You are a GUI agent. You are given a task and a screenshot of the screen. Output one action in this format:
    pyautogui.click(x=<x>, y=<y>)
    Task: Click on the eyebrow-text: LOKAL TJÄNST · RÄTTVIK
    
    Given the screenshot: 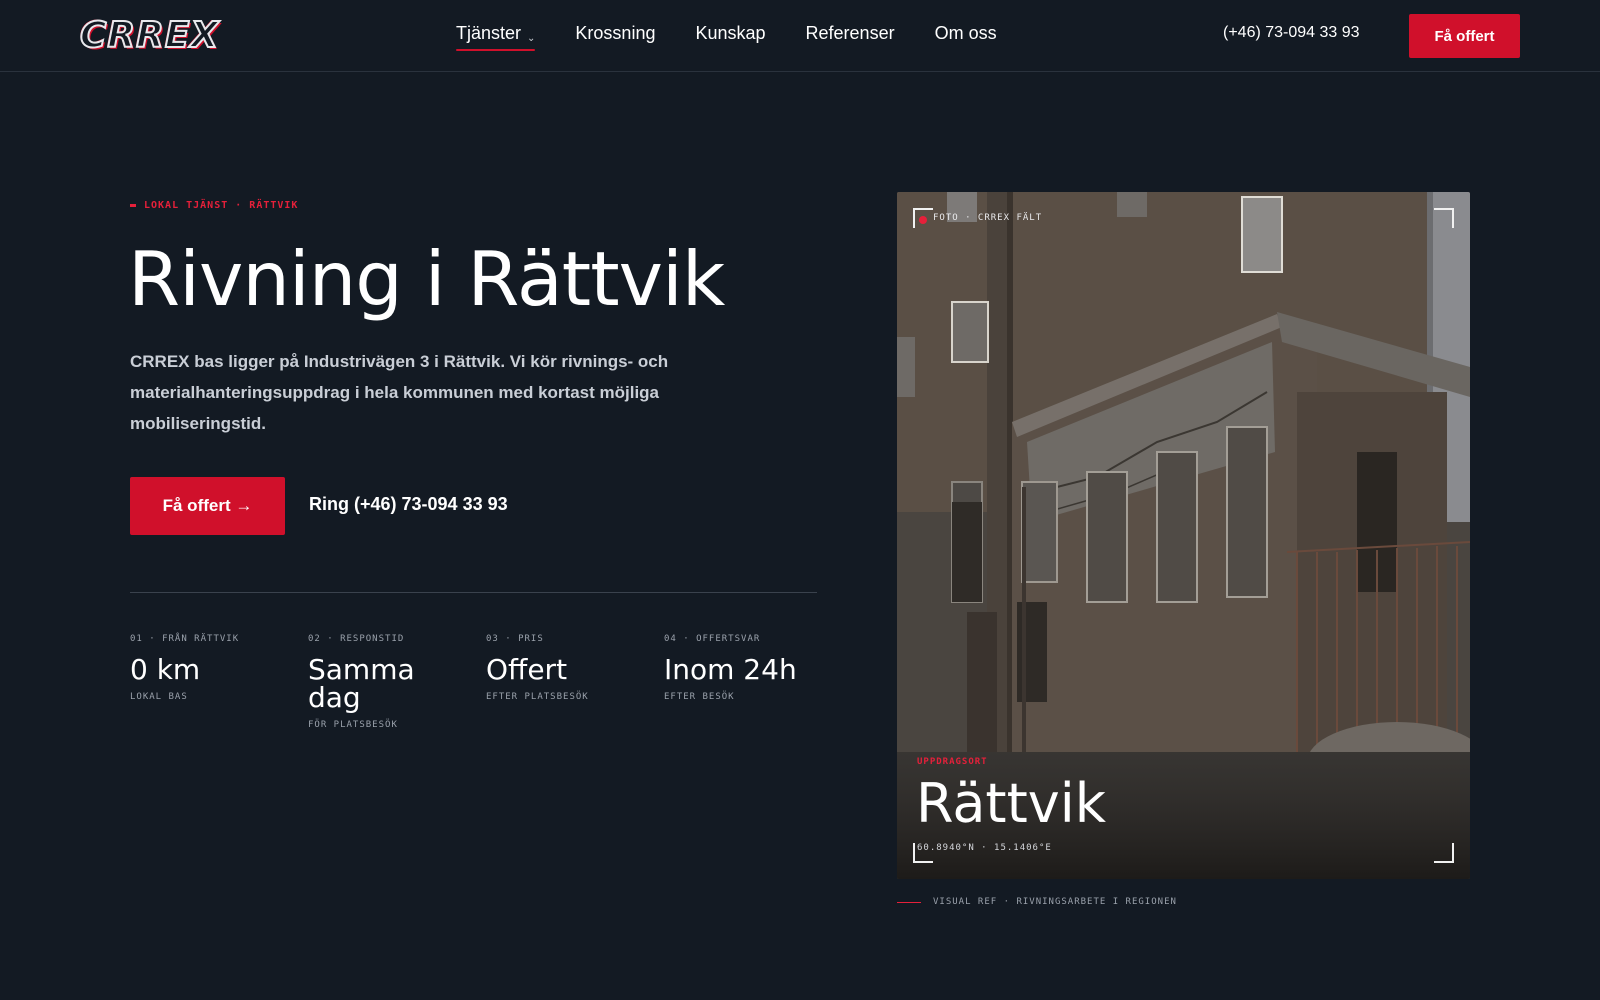 What is the action you would take?
    pyautogui.click(x=221, y=205)
    